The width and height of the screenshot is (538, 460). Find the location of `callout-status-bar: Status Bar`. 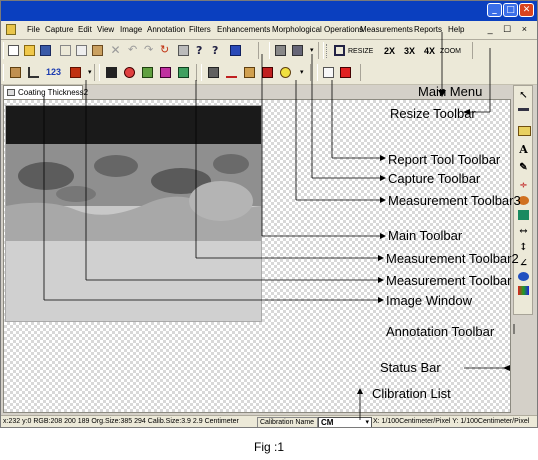

callout-status-bar: Status Bar is located at coordinates (410, 367).